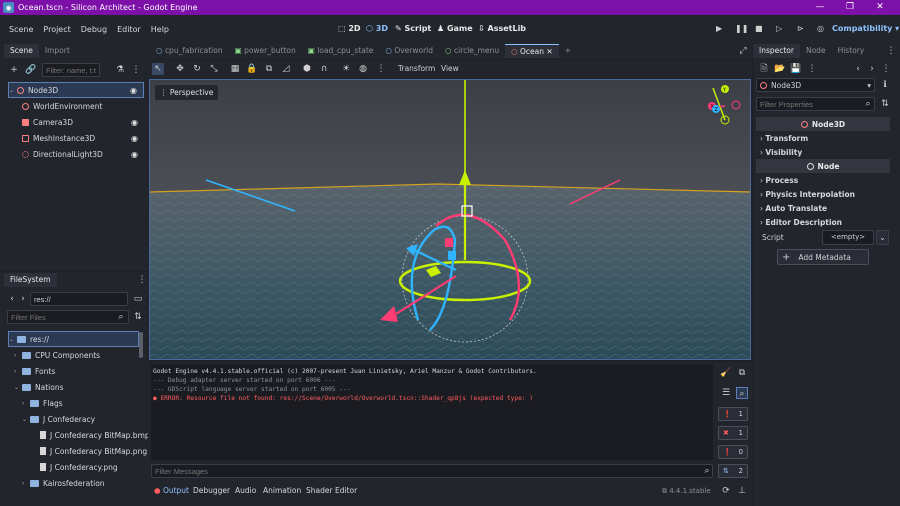  I want to click on resource-menu-icon: ⋮, so click(812, 69).